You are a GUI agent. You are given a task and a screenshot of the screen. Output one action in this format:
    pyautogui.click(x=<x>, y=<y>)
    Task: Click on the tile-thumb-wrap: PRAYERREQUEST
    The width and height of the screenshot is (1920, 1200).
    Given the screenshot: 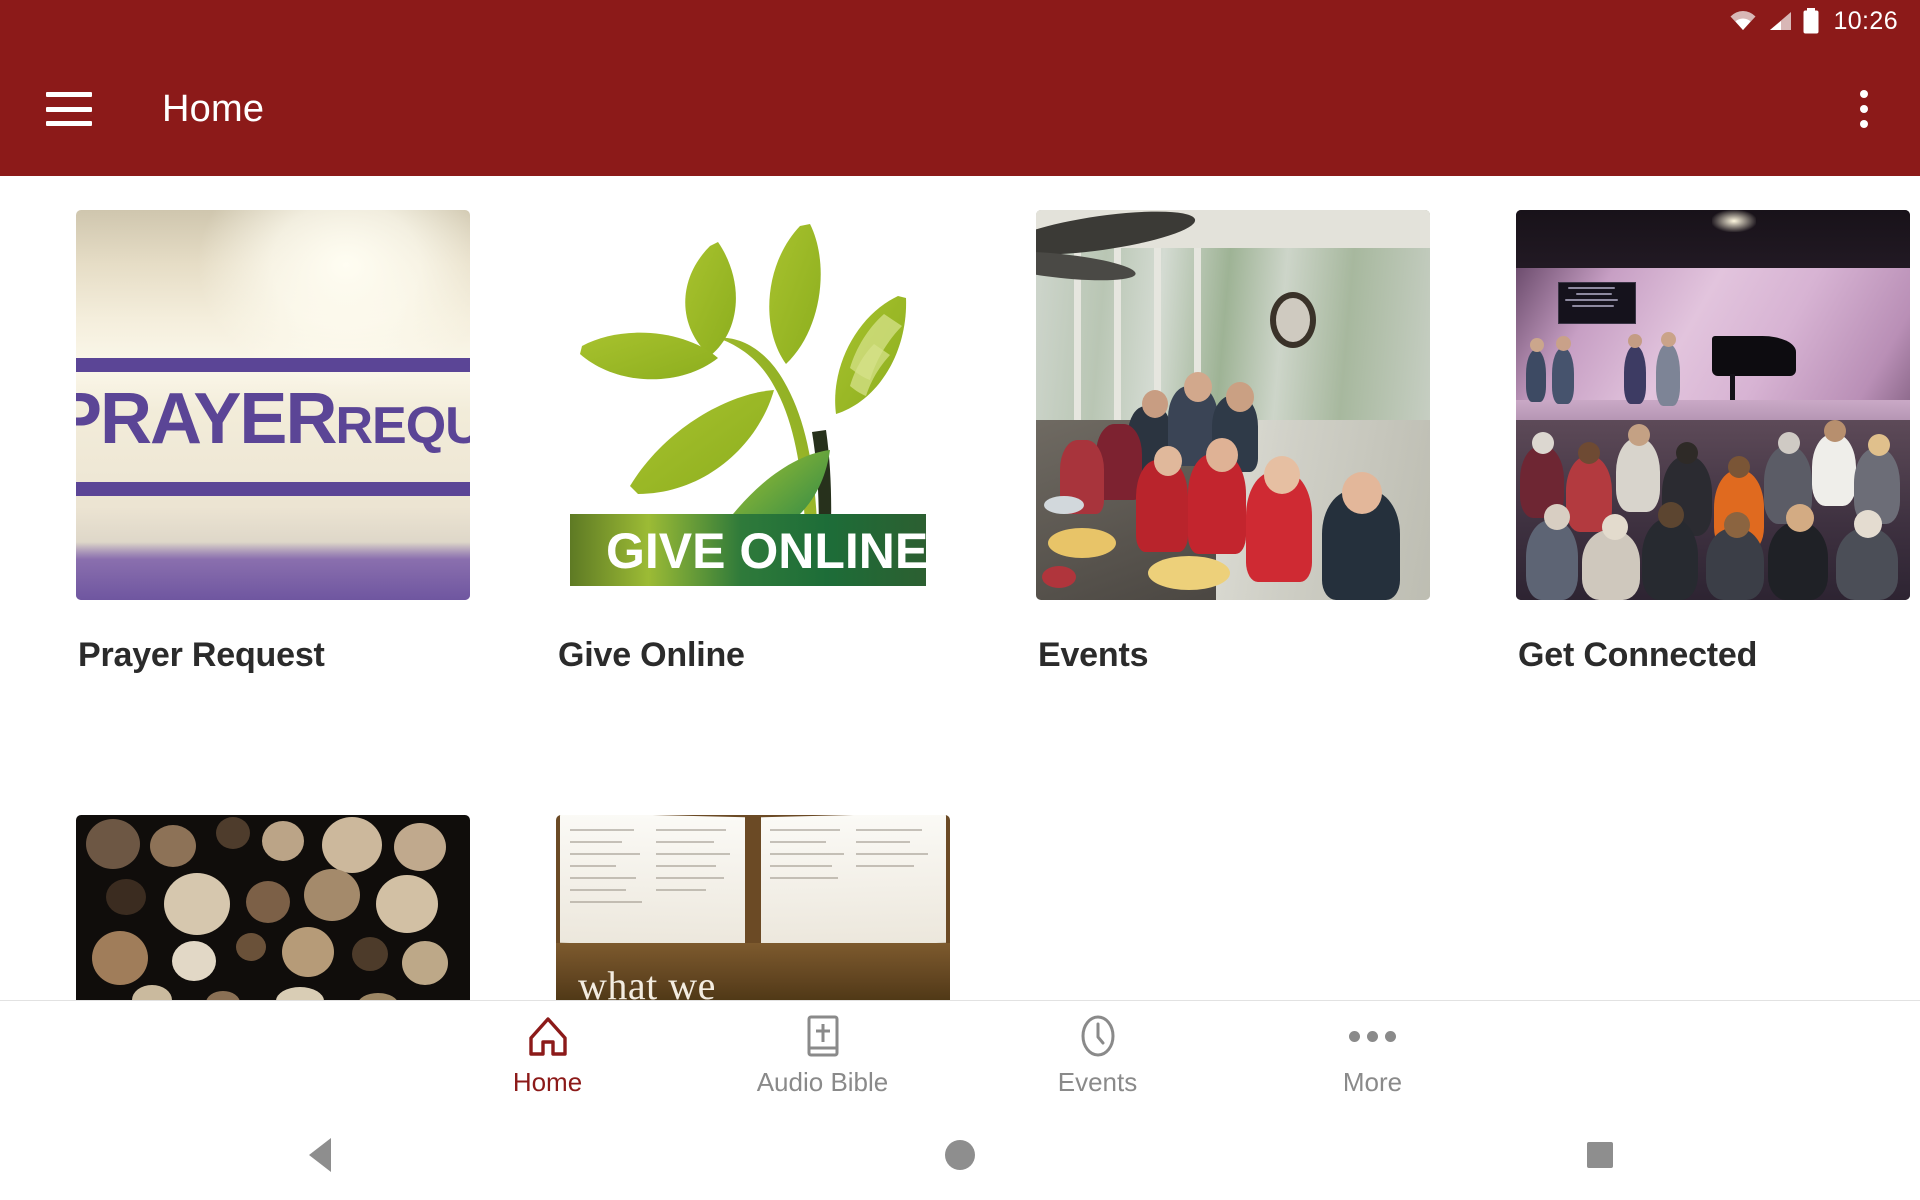 What is the action you would take?
    pyautogui.click(x=240, y=405)
    